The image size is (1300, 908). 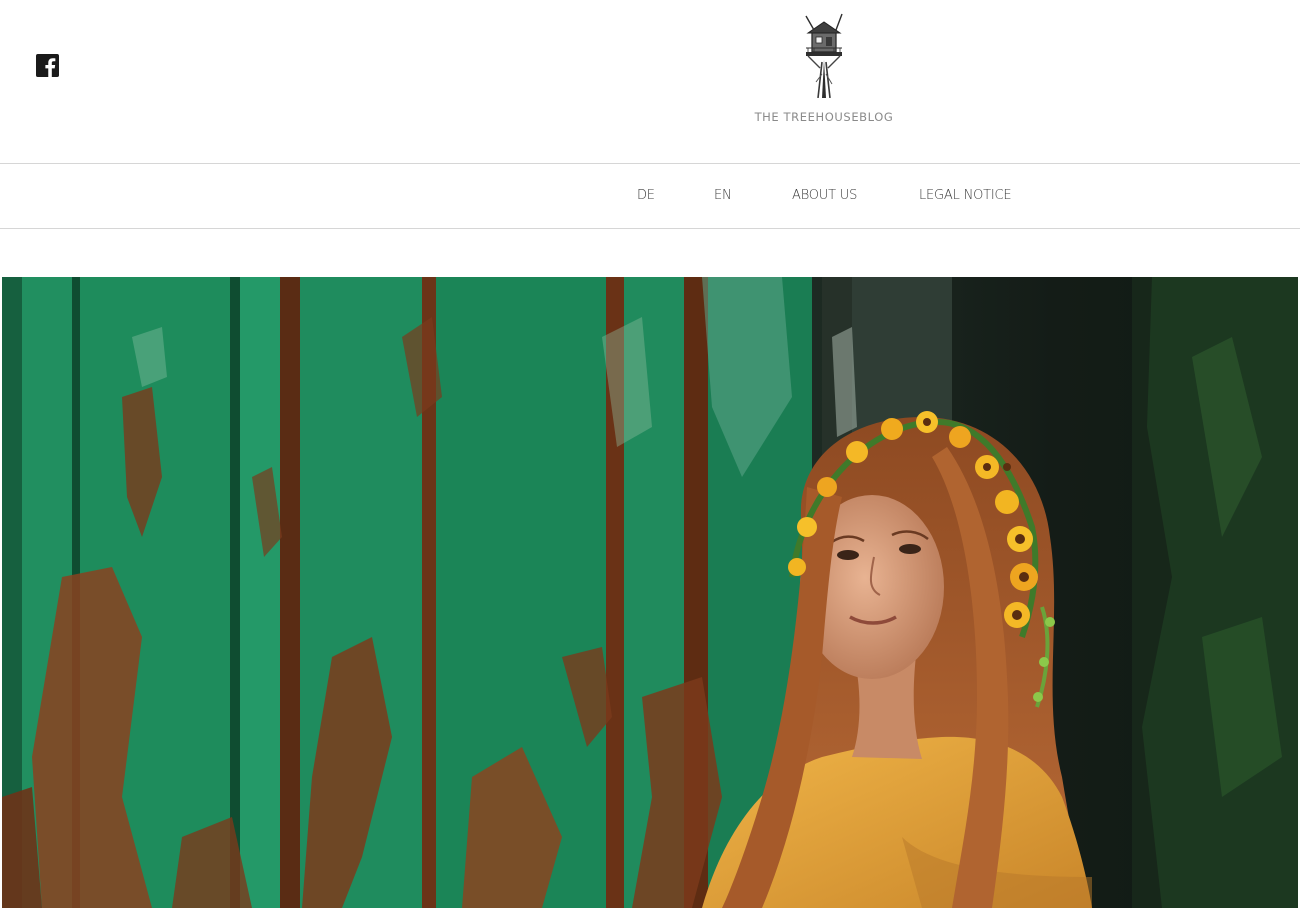 What do you see at coordinates (965, 195) in the screenshot?
I see `nav-item-legal-notice: LEGAL NOTICE` at bounding box center [965, 195].